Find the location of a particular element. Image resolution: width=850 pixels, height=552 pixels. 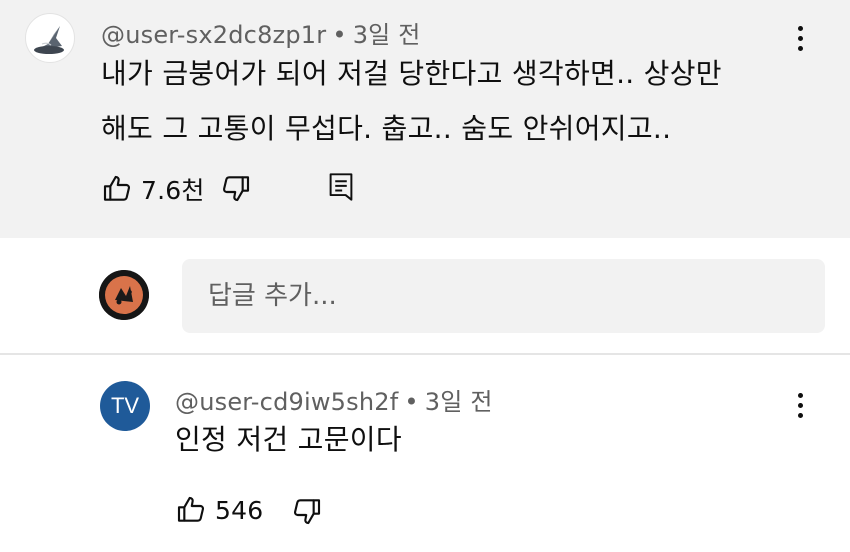

commenter-avatar is located at coordinates (50, 38).